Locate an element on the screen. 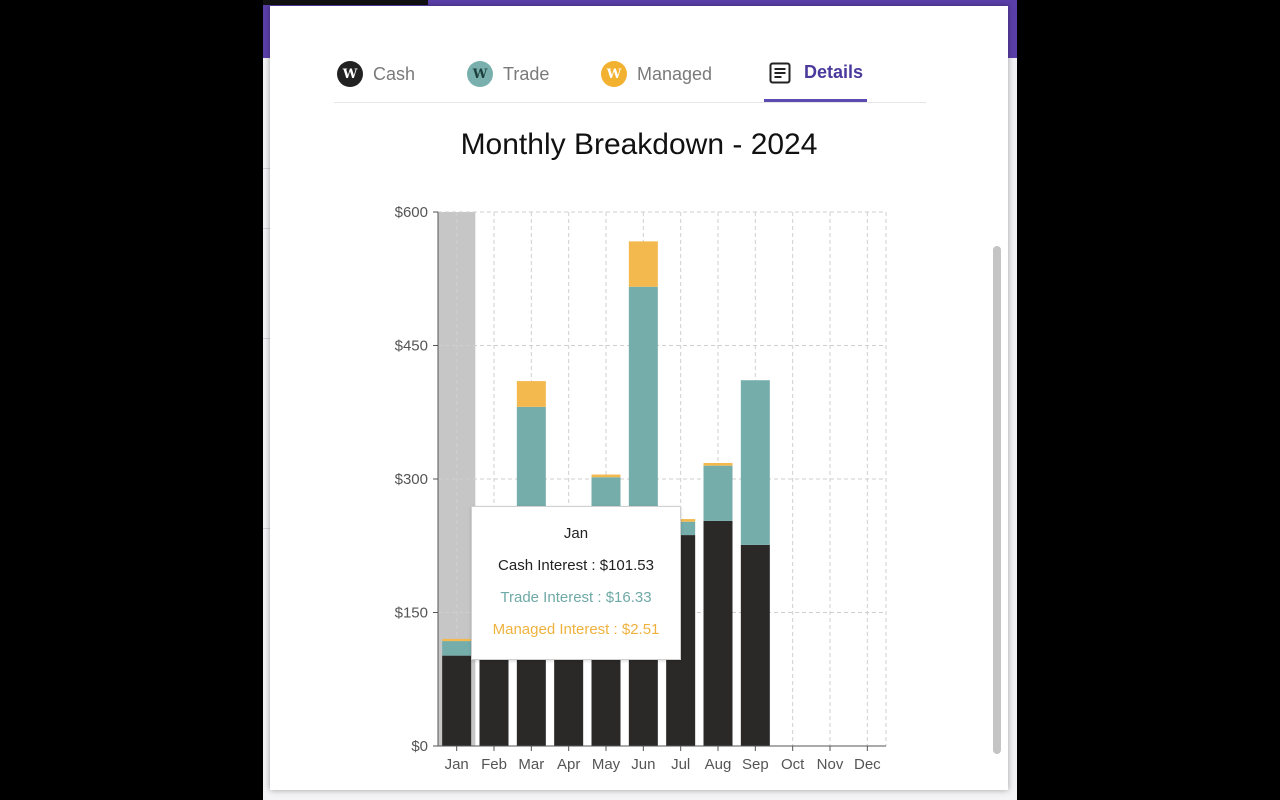 This screenshot has width=1280, height=800. bar-mar-managed-interest is located at coordinates (531, 394).